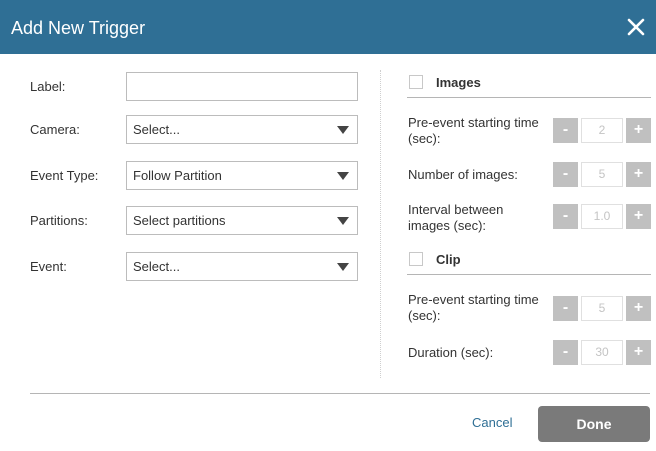 The height and width of the screenshot is (451, 656). What do you see at coordinates (380, 224) in the screenshot?
I see `column-divider` at bounding box center [380, 224].